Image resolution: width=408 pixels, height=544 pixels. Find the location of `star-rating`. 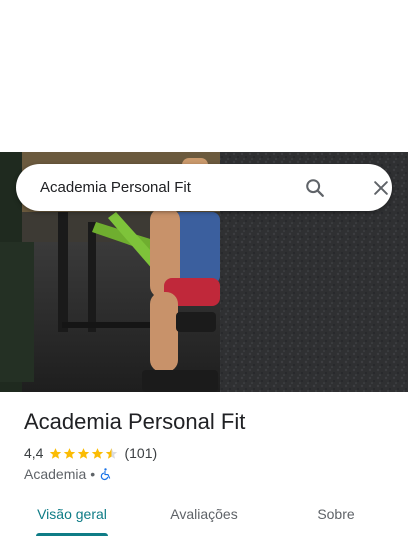

star-rating is located at coordinates (84, 453).